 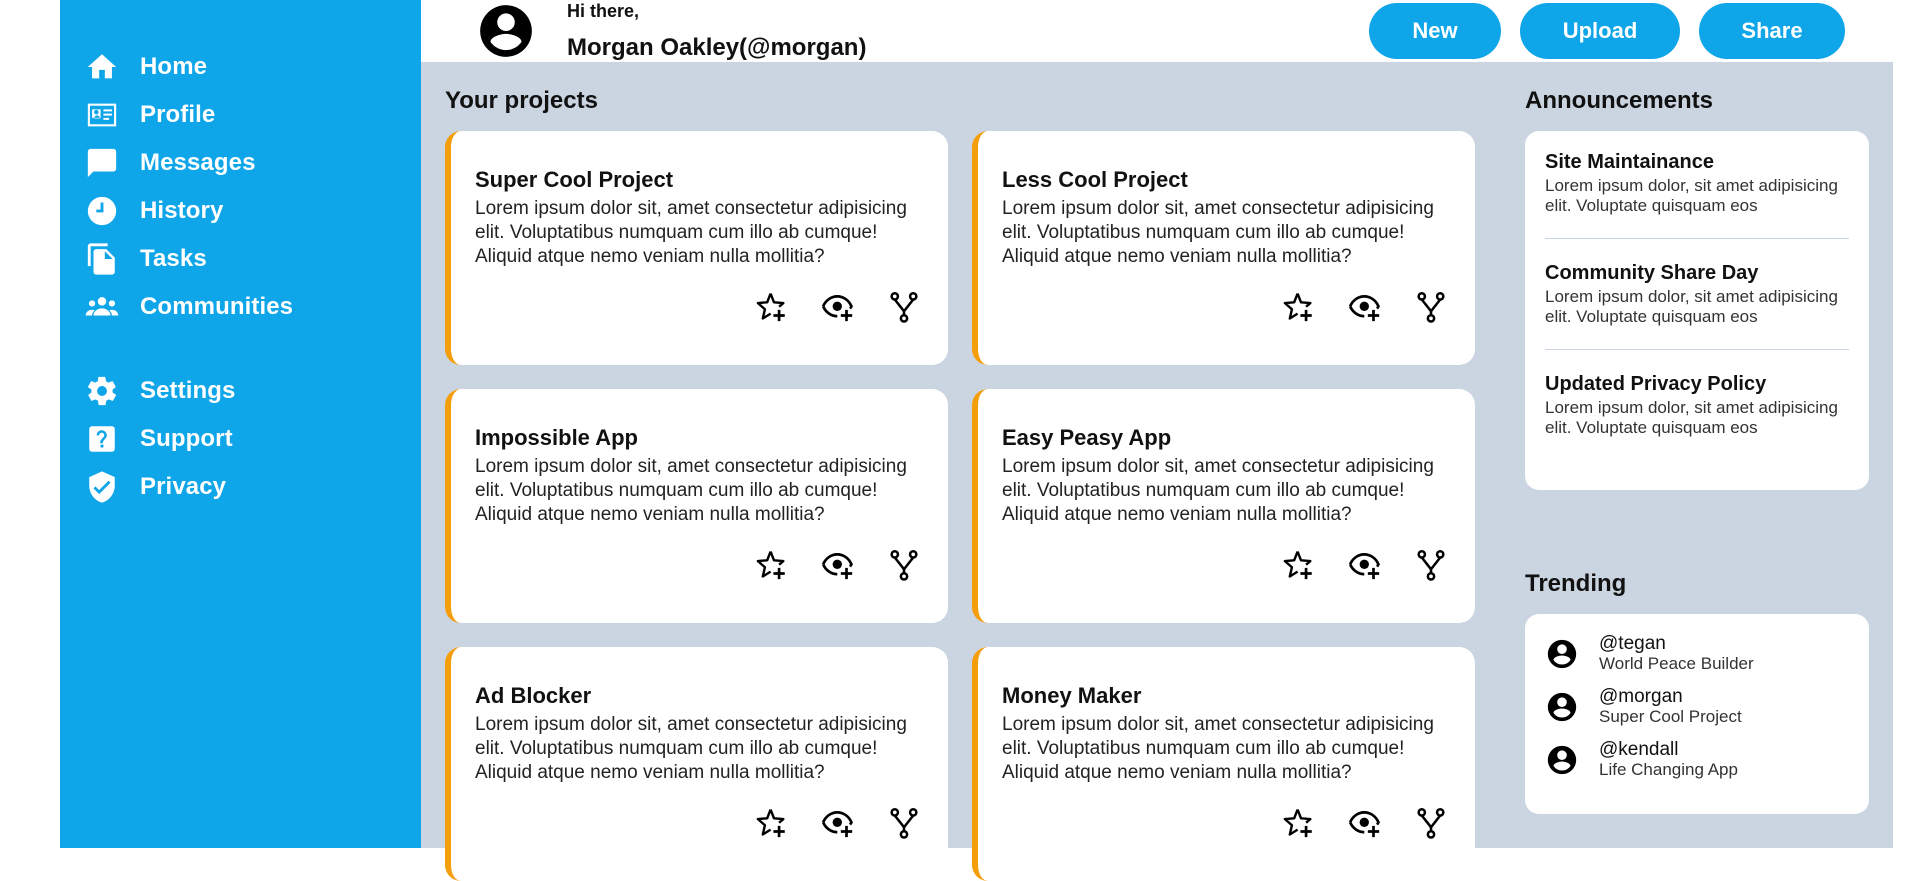 What do you see at coordinates (1697, 654) in the screenshot?
I see `trending-item: @tegan World Peace Builder` at bounding box center [1697, 654].